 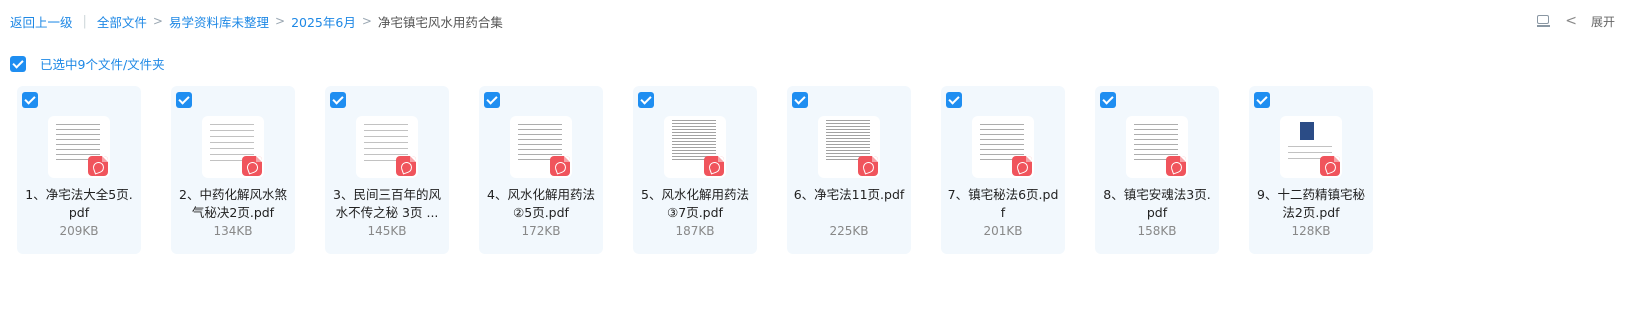 I want to click on file-size: 134KB, so click(x=233, y=231).